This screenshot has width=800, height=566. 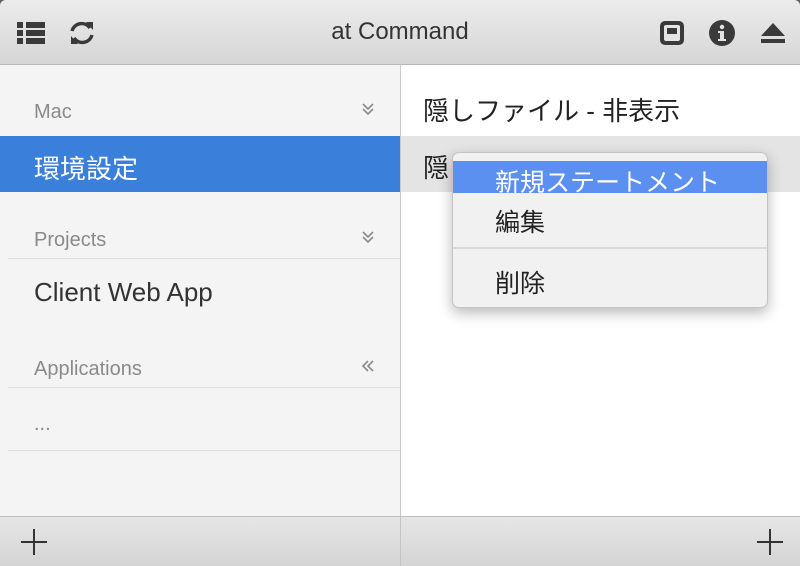 I want to click on sidebar-item-label: 環境設定, so click(x=86, y=169).